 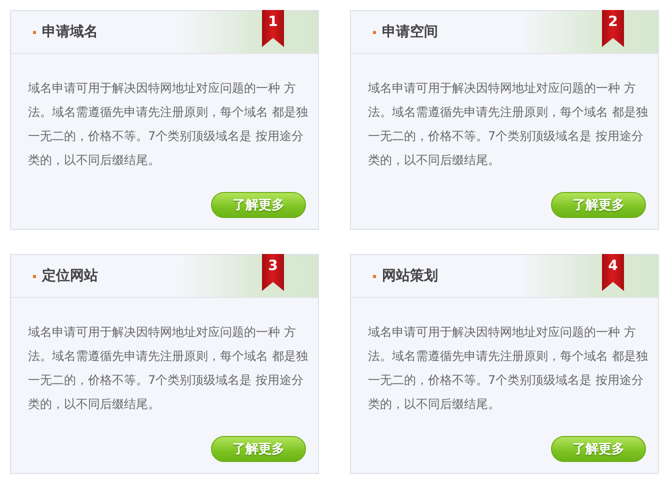 I want to click on rank-number: 4, so click(x=613, y=266).